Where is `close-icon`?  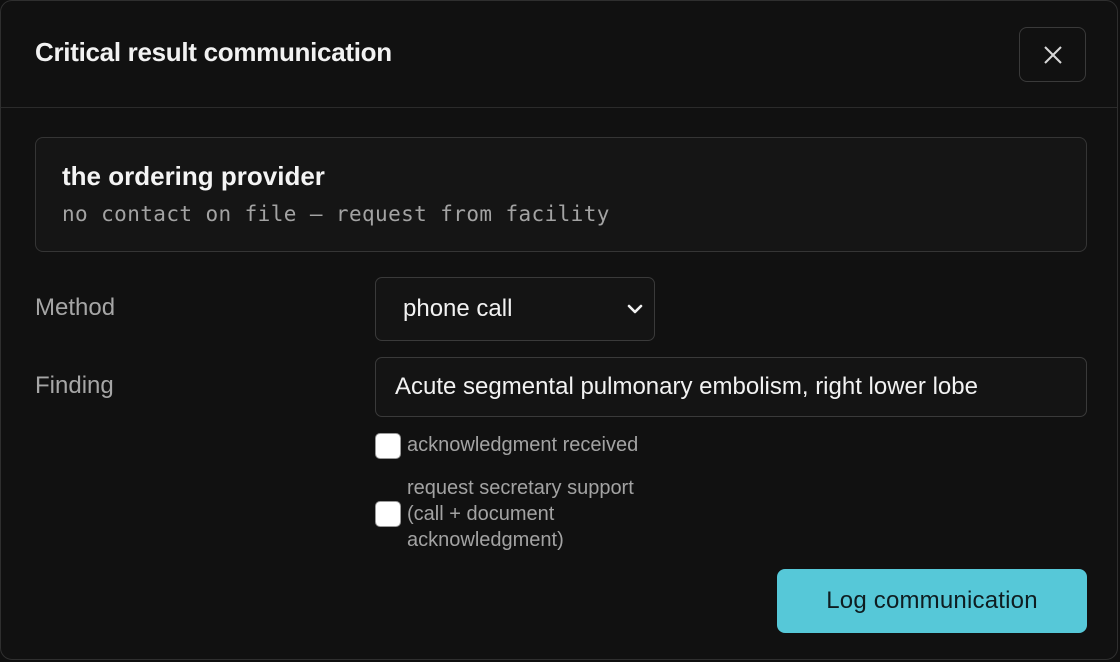 close-icon is located at coordinates (1052, 54).